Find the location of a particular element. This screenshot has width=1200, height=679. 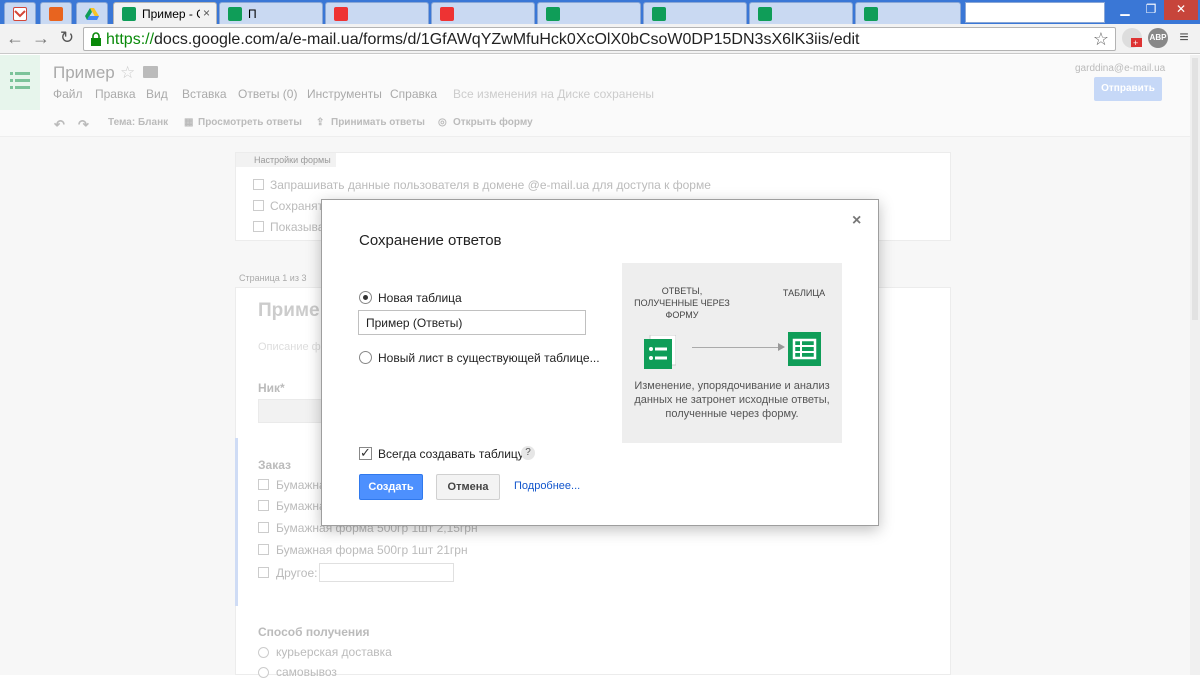

gmail-icon is located at coordinates (20, 14).